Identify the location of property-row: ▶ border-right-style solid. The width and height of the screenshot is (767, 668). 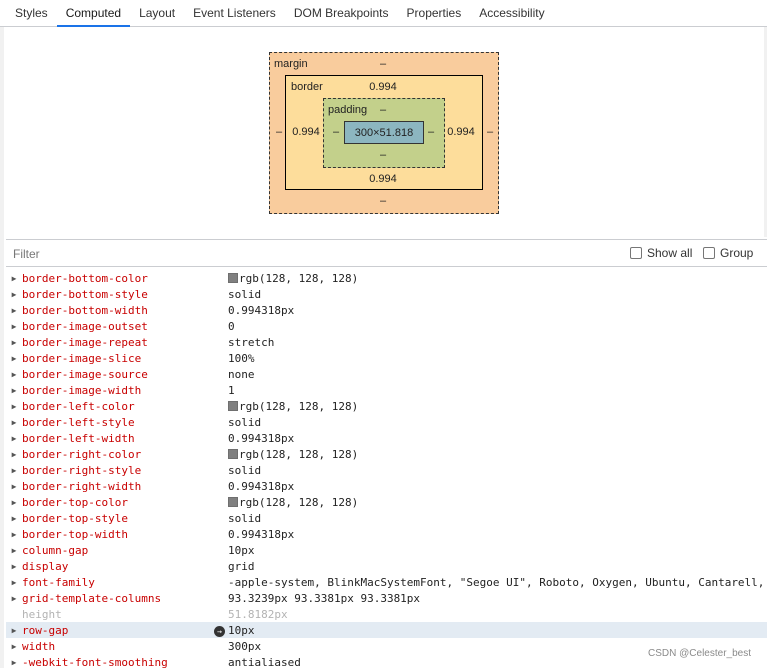
(386, 470).